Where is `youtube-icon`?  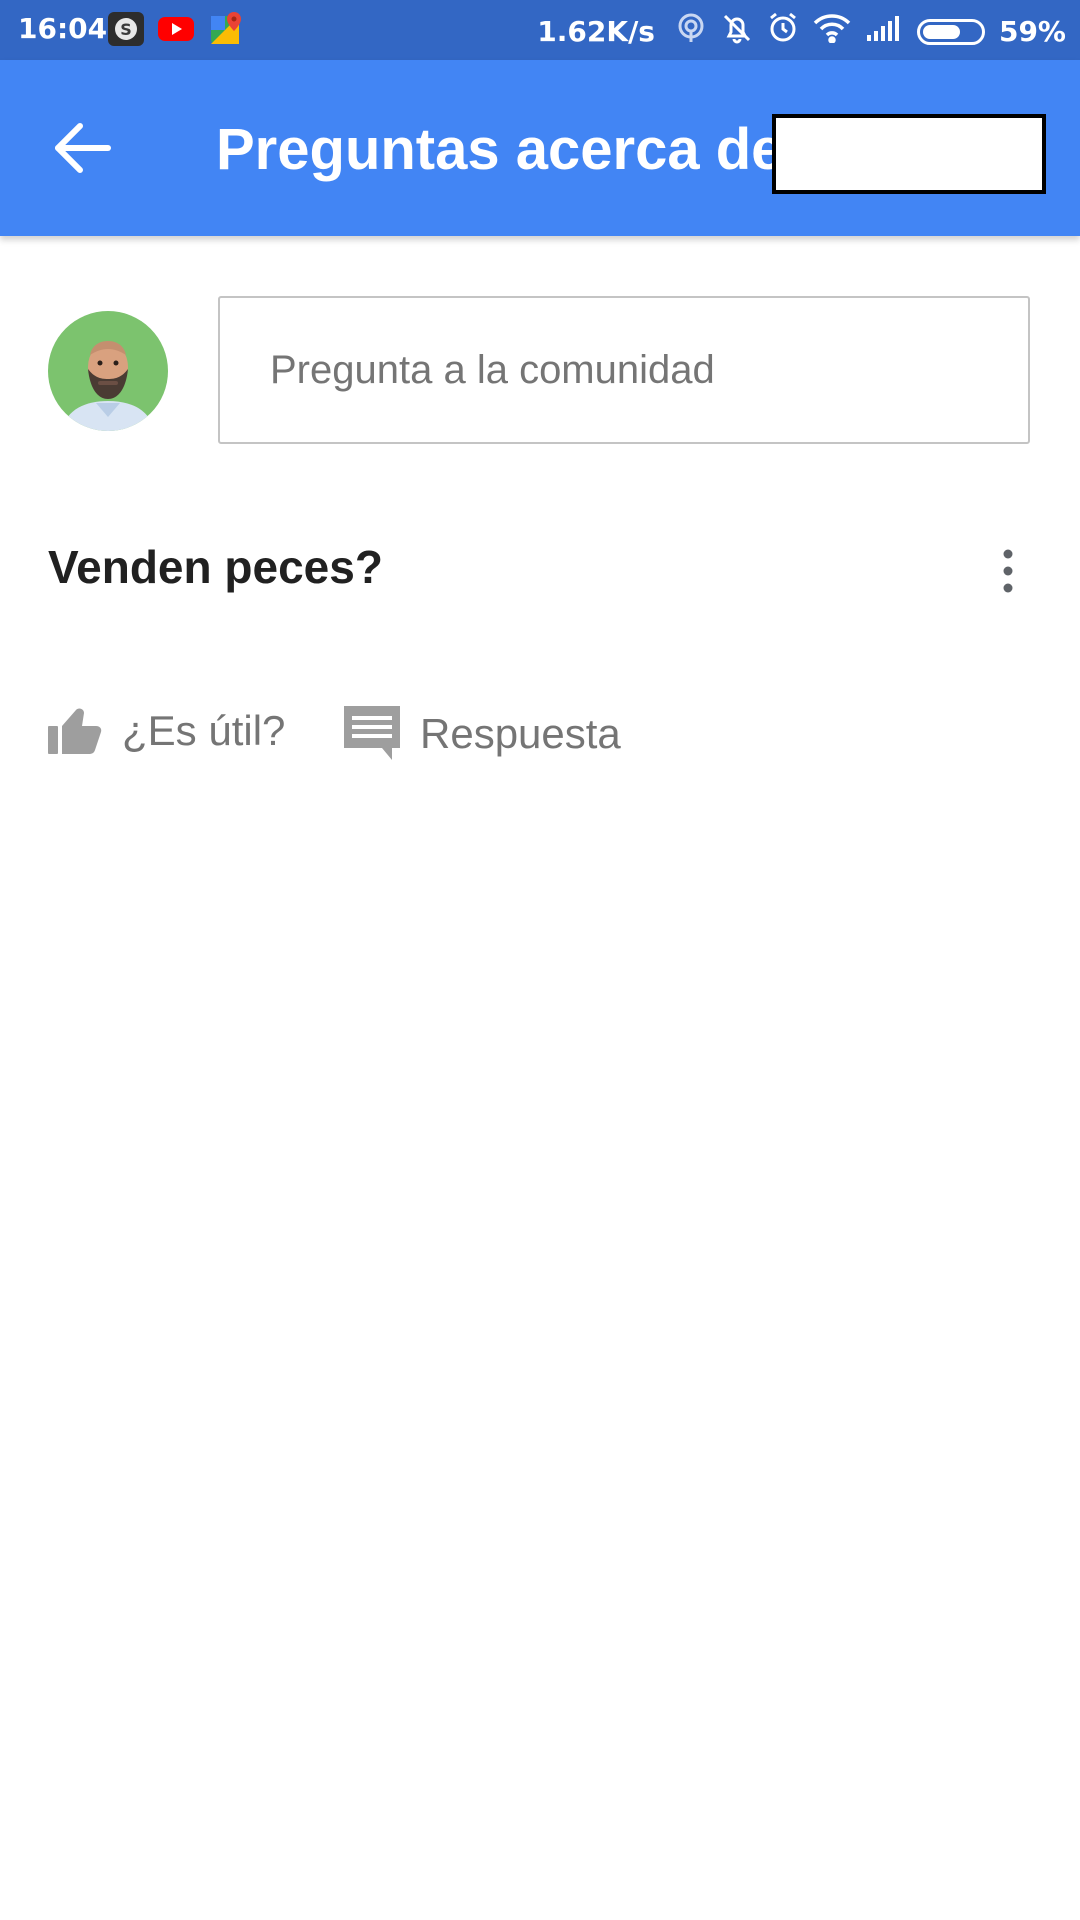 youtube-icon is located at coordinates (176, 29).